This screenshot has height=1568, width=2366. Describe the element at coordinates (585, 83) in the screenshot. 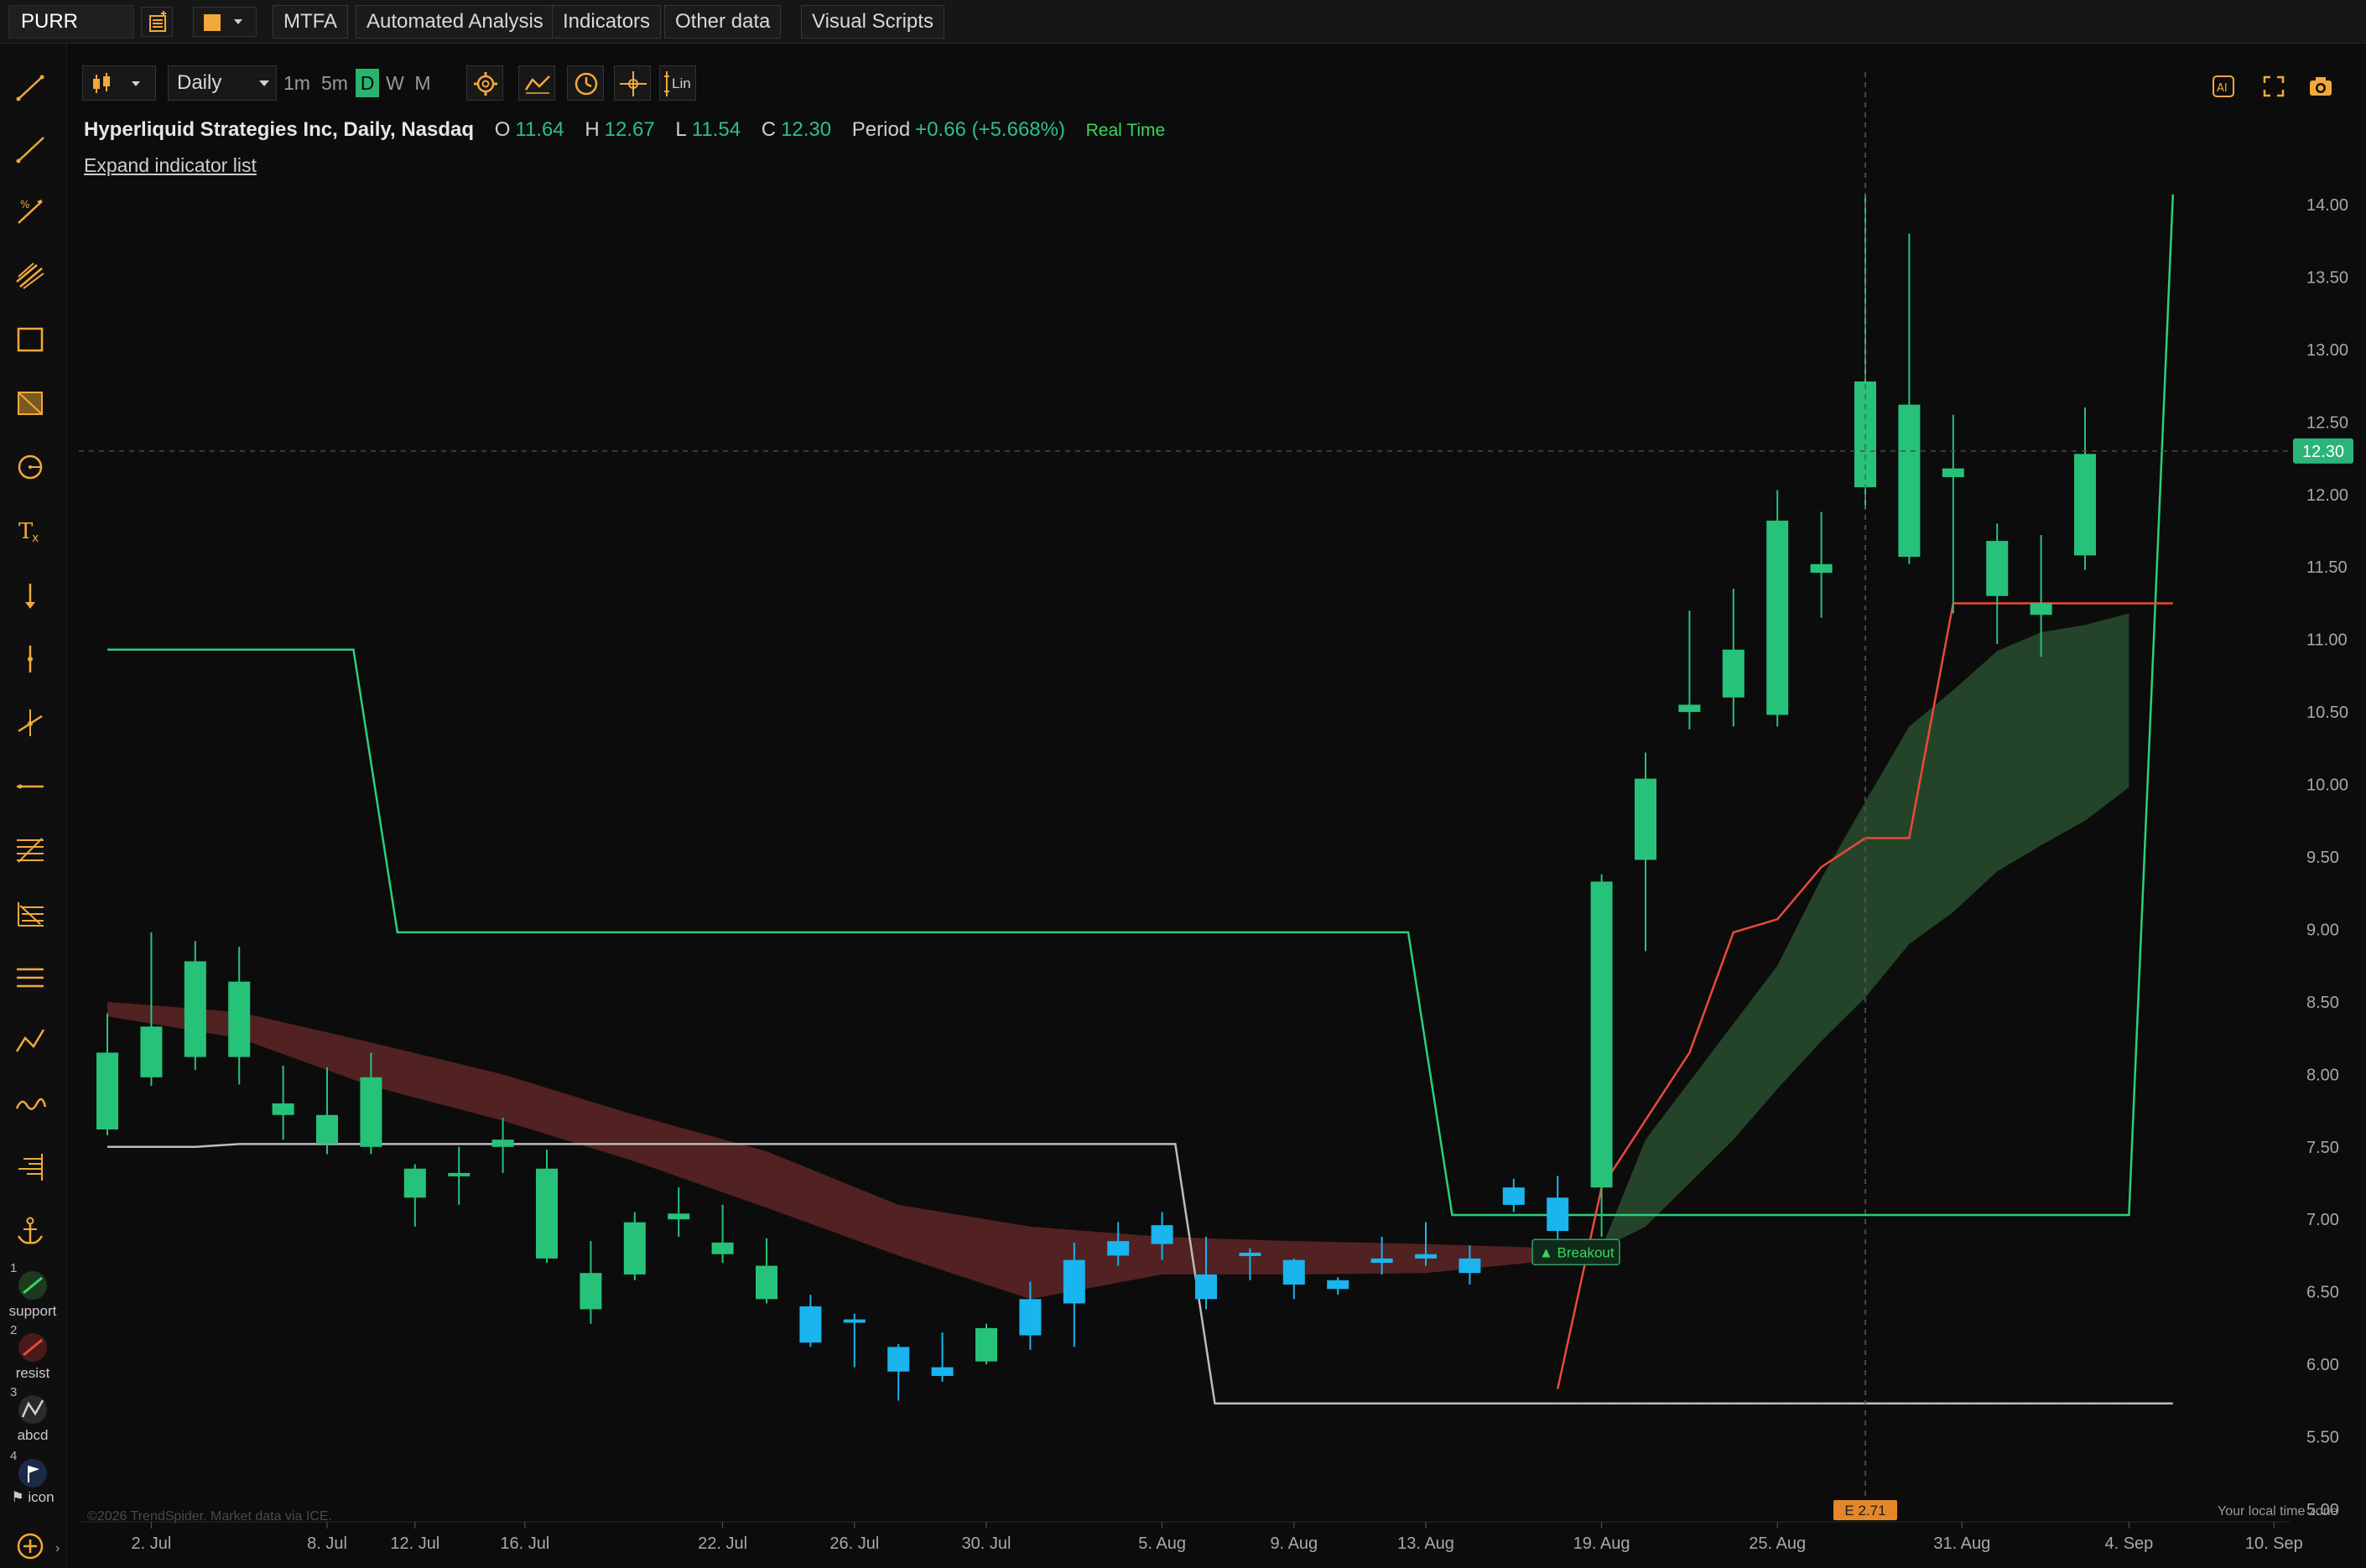

I see `history-button` at that location.